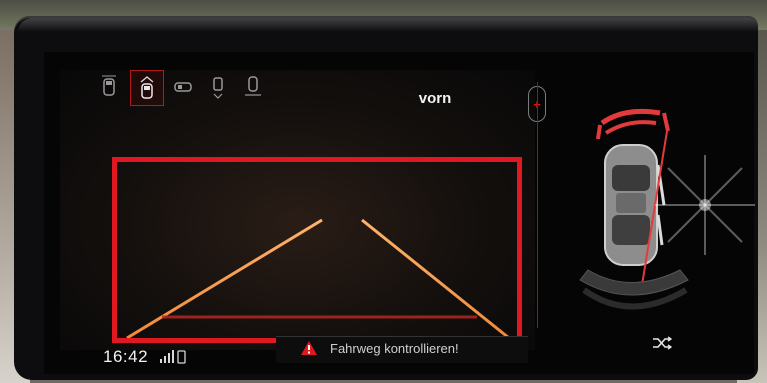  Describe the element at coordinates (537, 205) in the screenshot. I see `panel-divider` at that location.